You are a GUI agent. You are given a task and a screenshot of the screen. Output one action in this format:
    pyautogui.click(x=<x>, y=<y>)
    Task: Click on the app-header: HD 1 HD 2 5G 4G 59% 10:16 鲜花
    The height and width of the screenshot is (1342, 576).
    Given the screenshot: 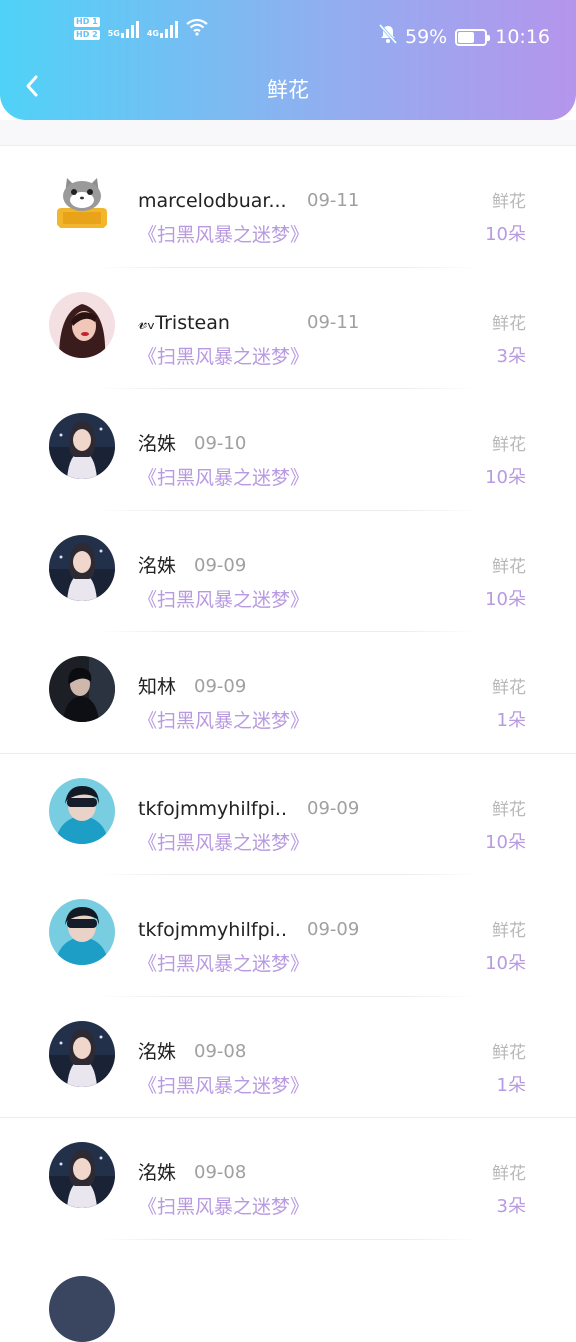 What is the action you would take?
    pyautogui.click(x=288, y=60)
    